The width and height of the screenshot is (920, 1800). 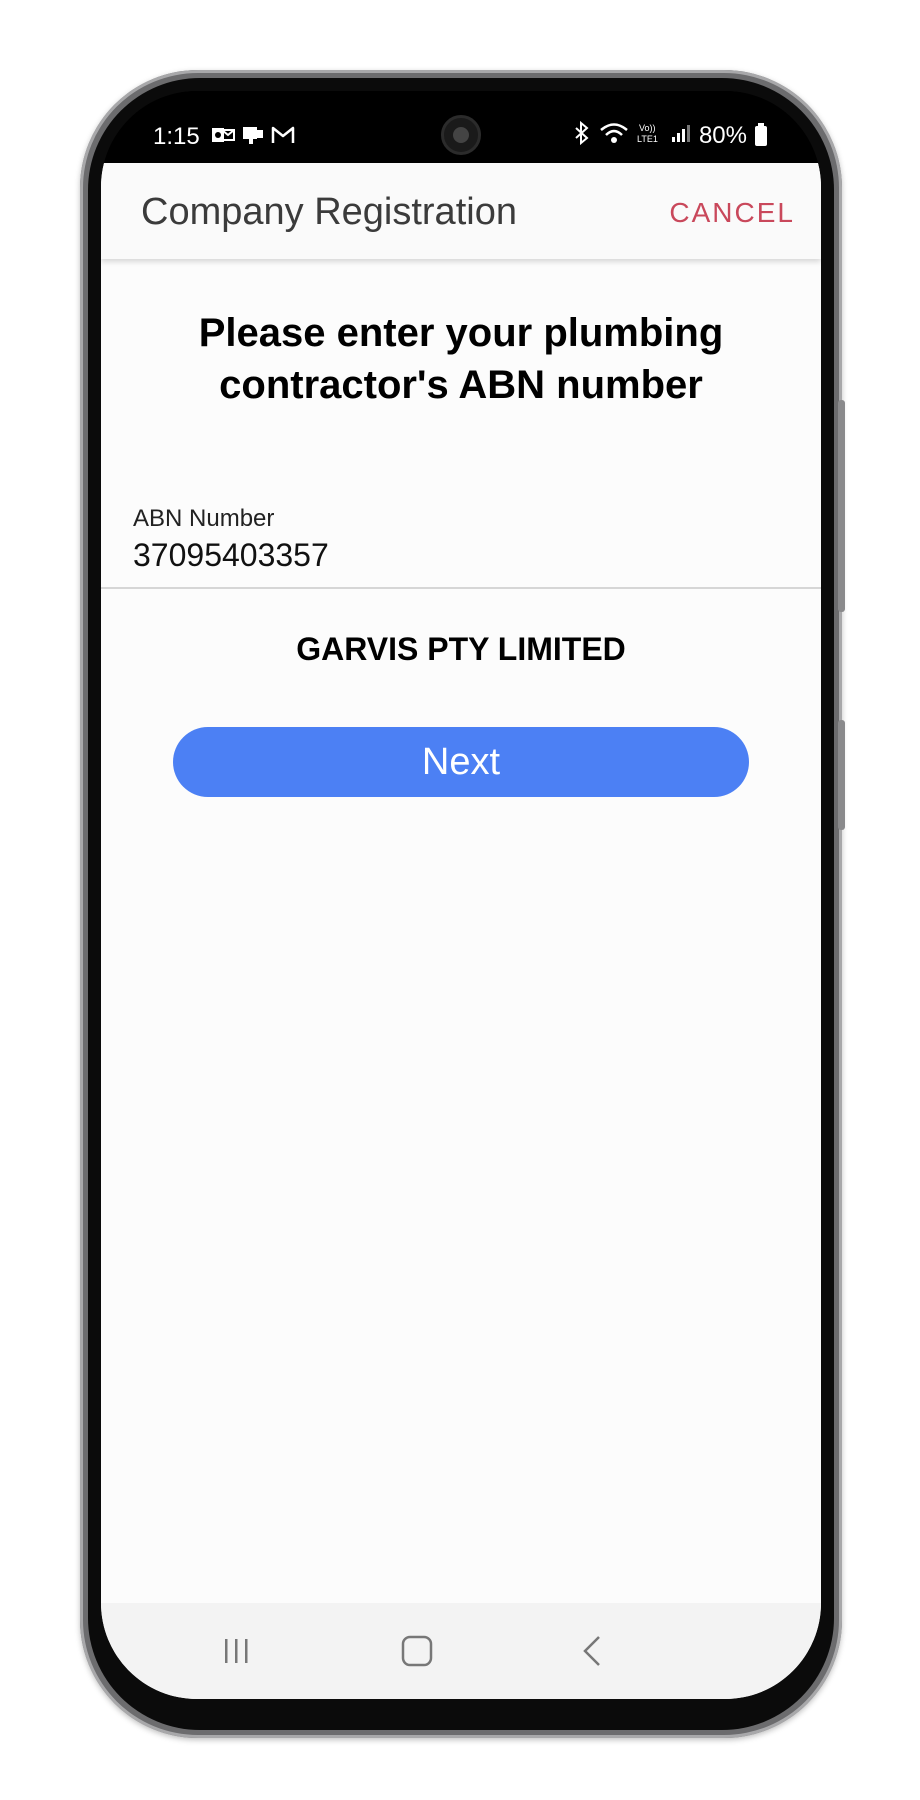 I want to click on back-icon, so click(x=593, y=1651).